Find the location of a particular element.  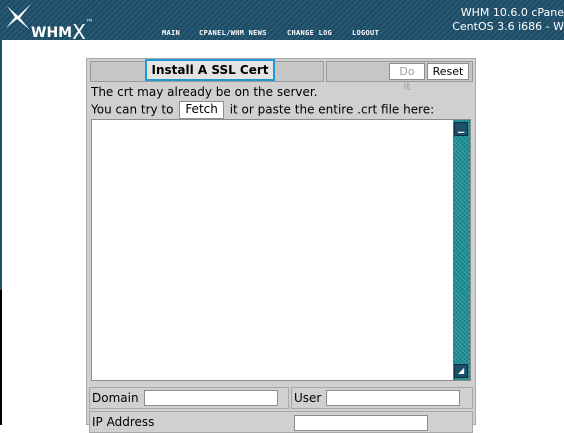

ip-address-label: IP Address is located at coordinates (123, 422).